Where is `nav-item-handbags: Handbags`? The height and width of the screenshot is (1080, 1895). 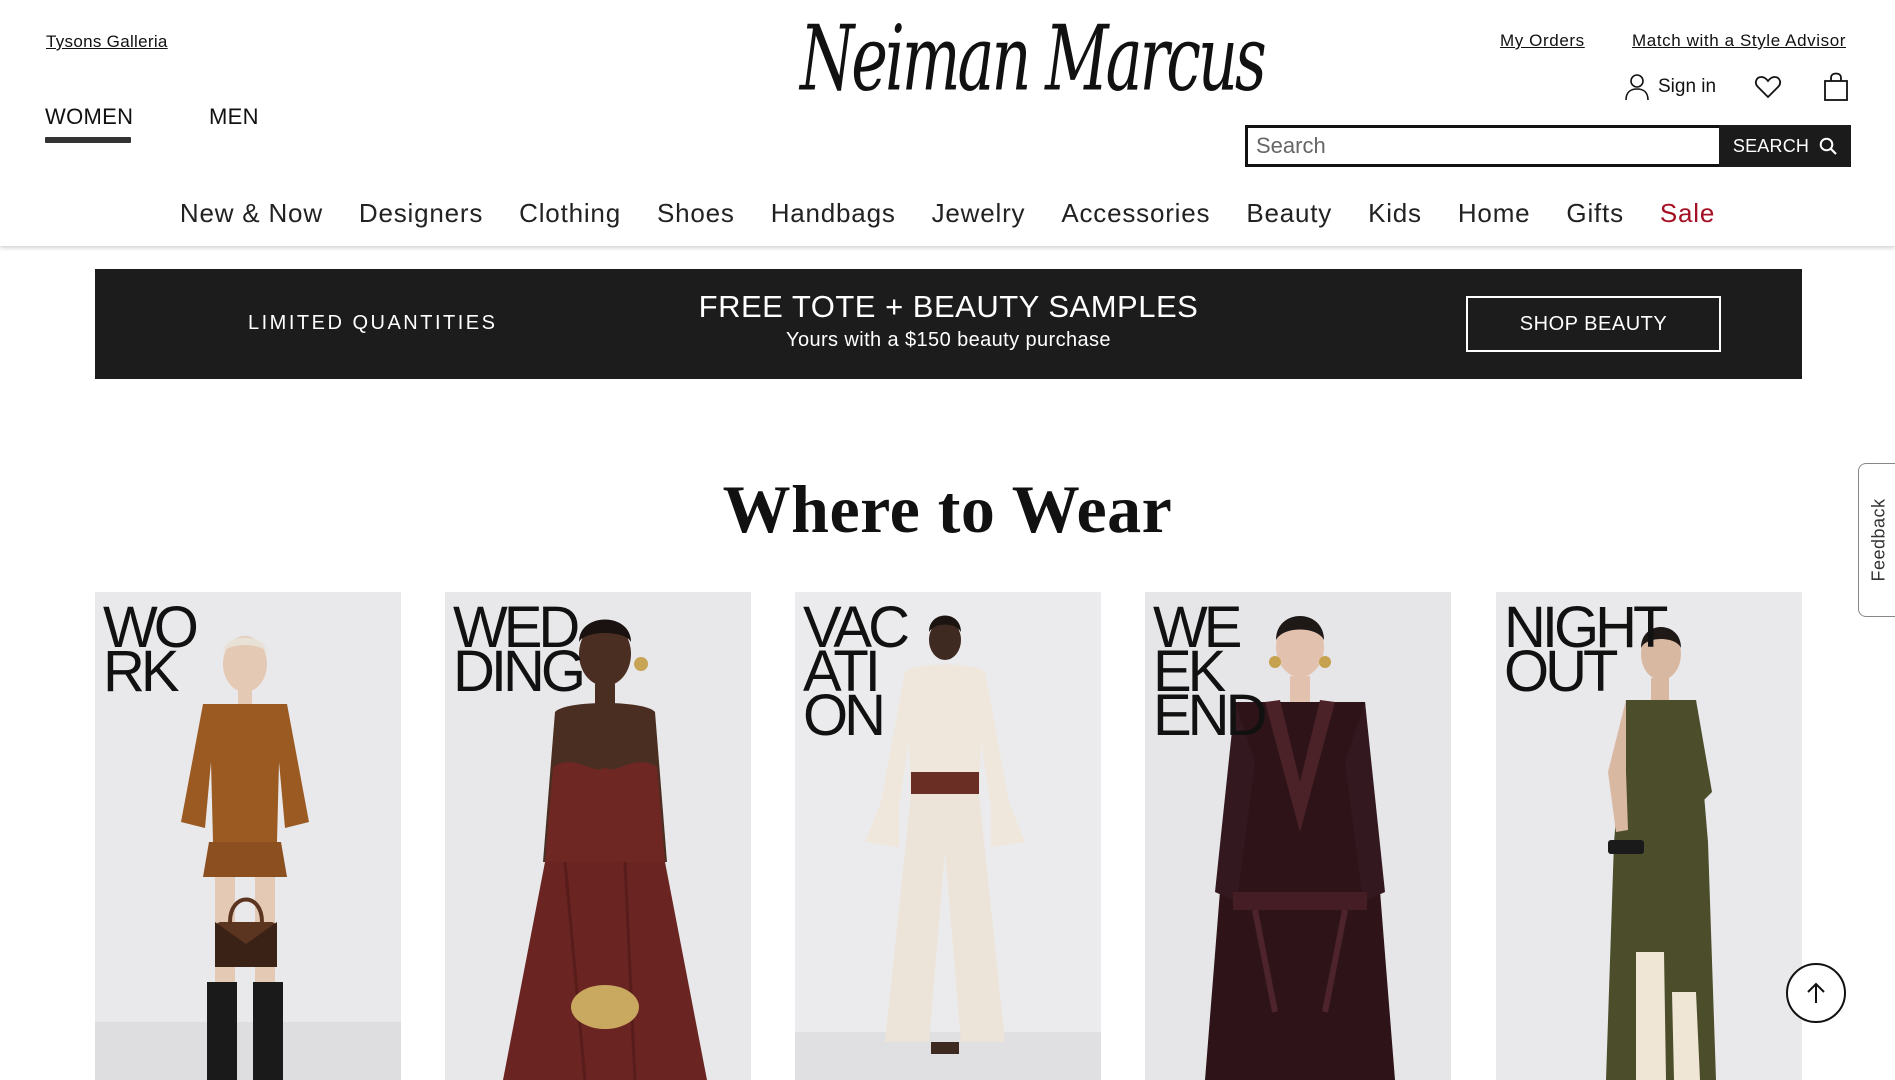
nav-item-handbags: Handbags is located at coordinates (833, 213).